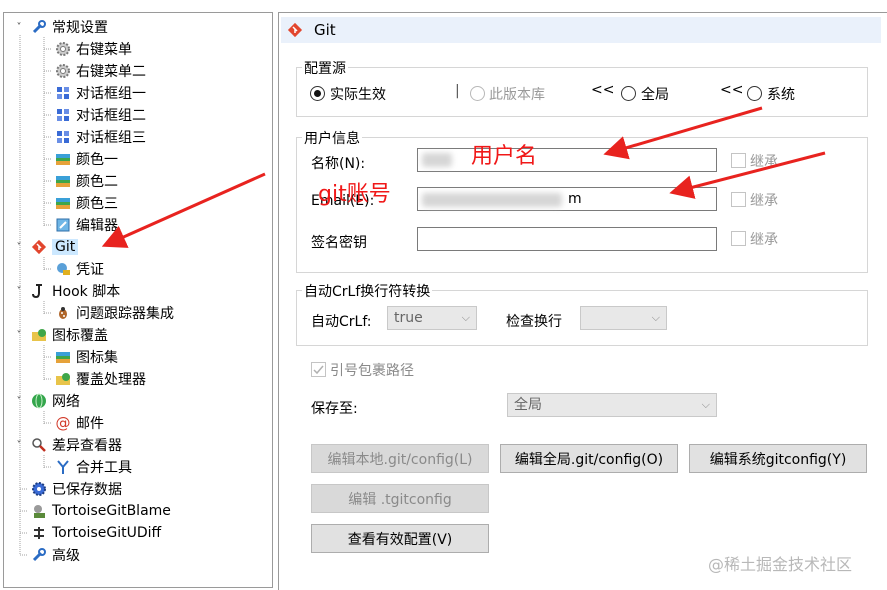 The width and height of the screenshot is (887, 590). Describe the element at coordinates (104, 468) in the screenshot. I see `tree-item-label: 合并工具` at that location.